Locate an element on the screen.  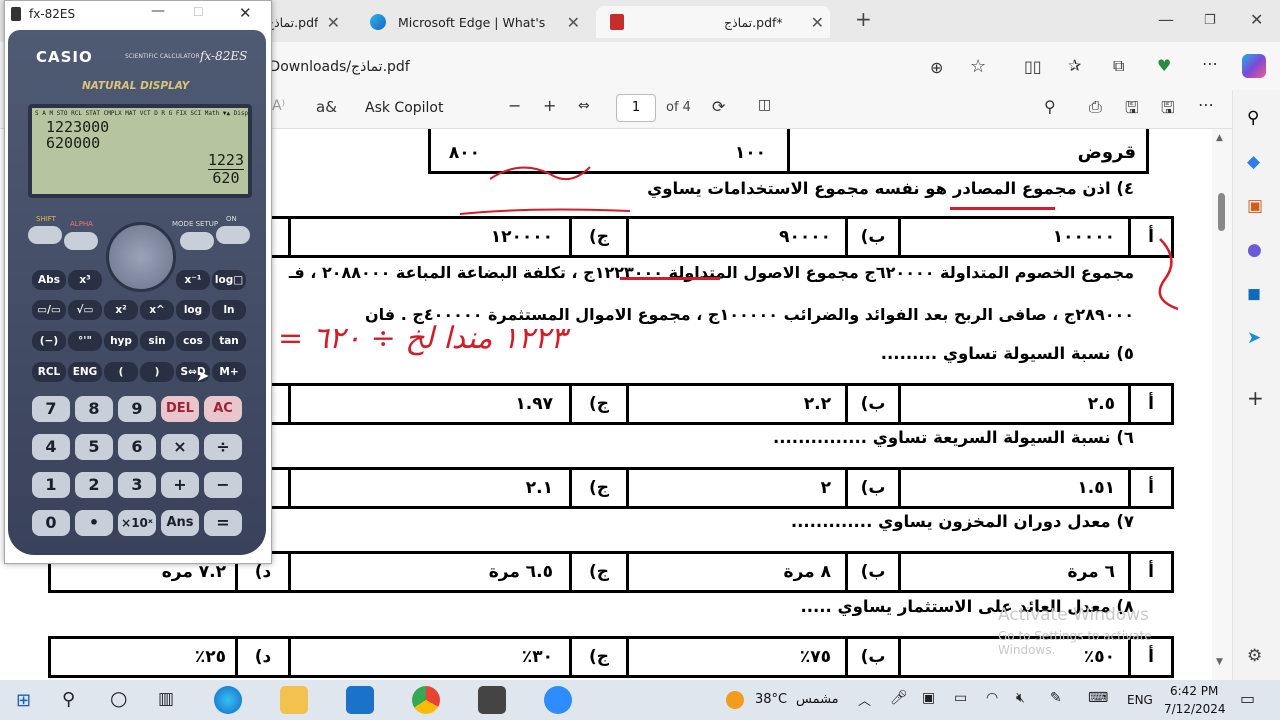
replay-dpad is located at coordinates (141, 257).